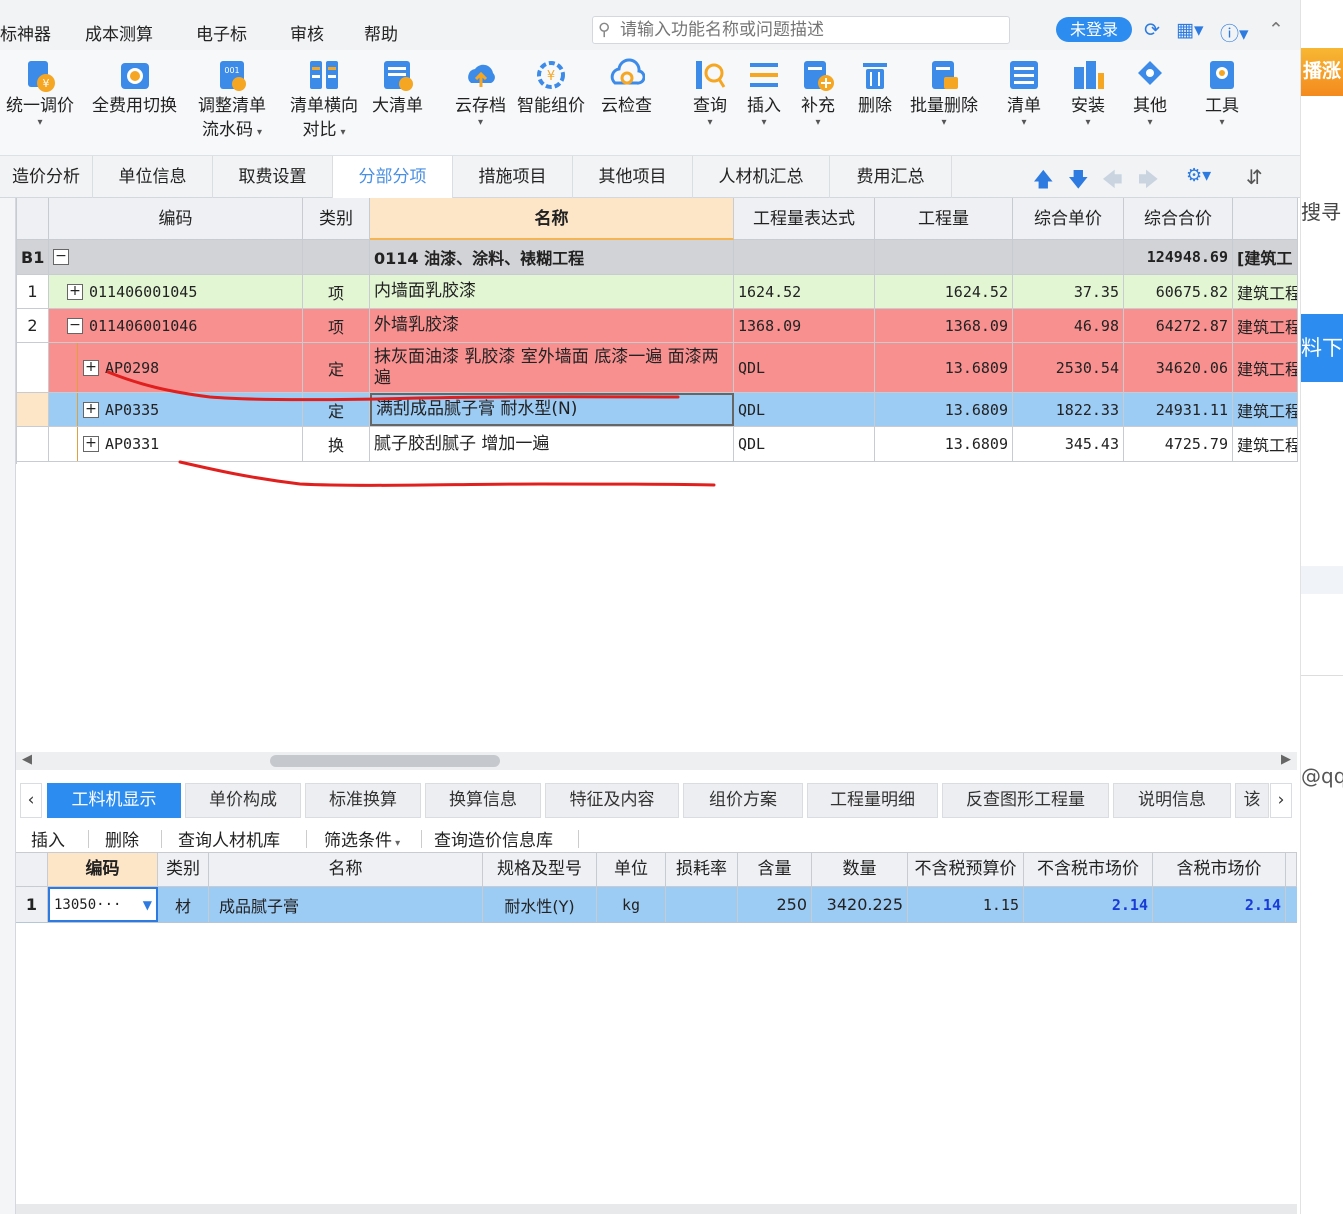  Describe the element at coordinates (1321, 210) in the screenshot. I see `side-search: 搜寻` at that location.